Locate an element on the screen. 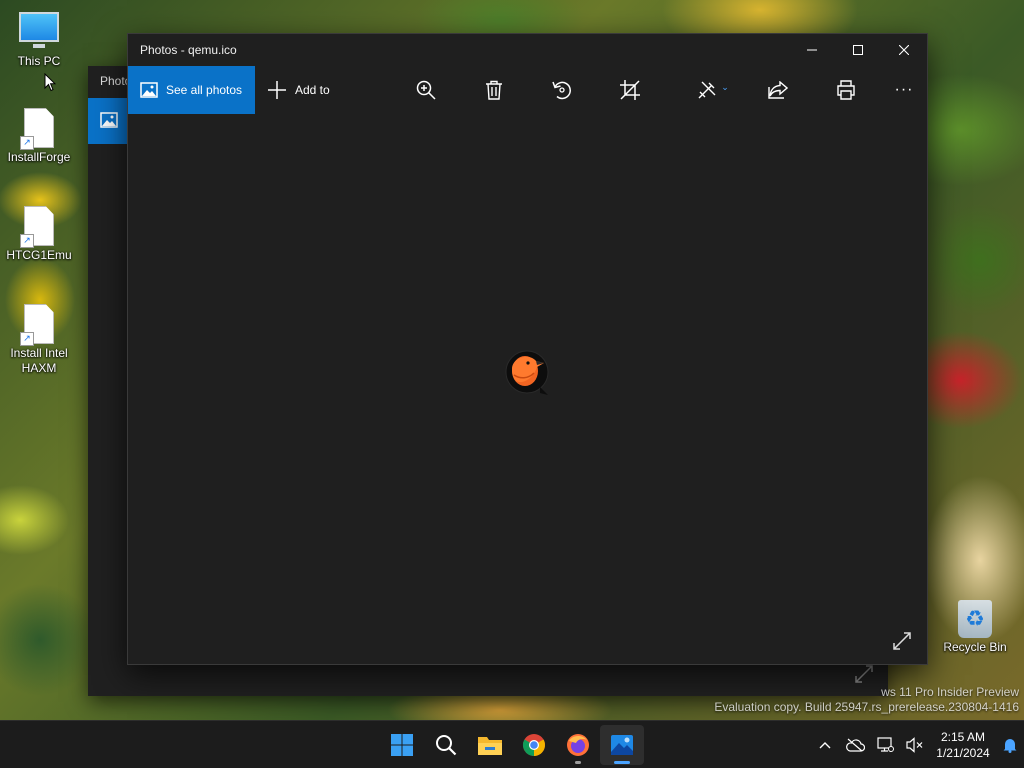  toolbar: See all photos Add to ⌄ ··· is located at coordinates (527, 90).